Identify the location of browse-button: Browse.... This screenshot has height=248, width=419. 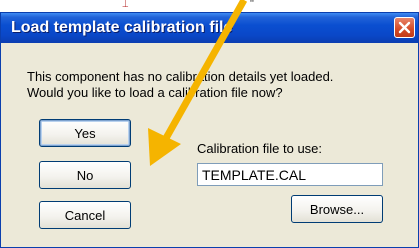
(337, 209).